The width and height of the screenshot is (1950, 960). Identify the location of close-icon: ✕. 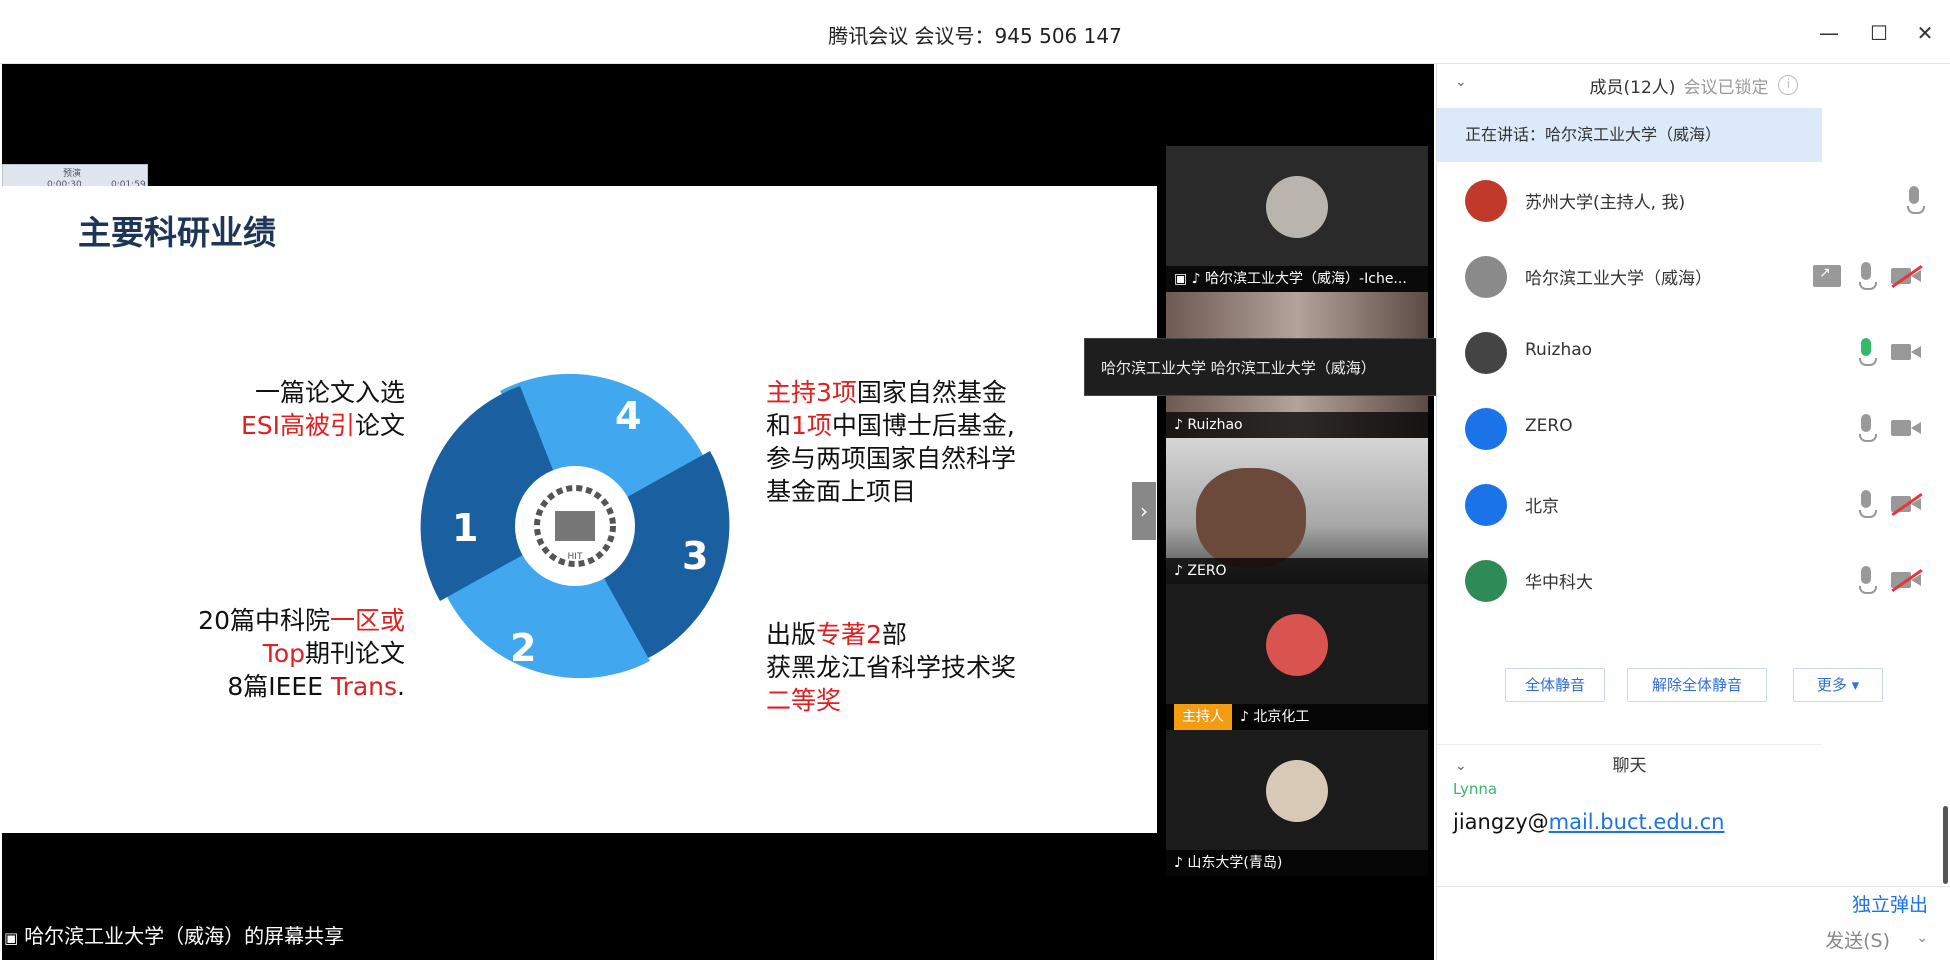
(1925, 33).